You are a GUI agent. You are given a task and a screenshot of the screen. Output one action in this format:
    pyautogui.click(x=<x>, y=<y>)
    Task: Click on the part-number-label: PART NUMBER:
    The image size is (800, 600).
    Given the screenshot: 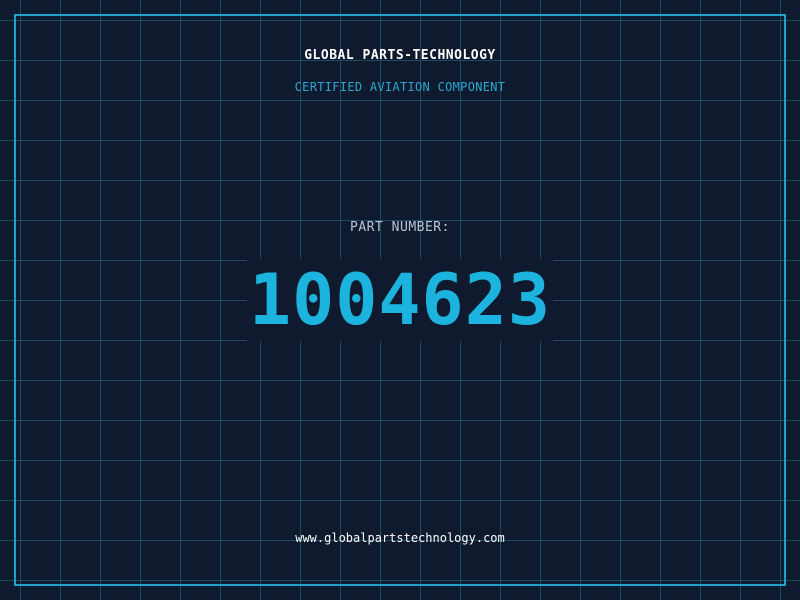 What is the action you would take?
    pyautogui.click(x=400, y=227)
    